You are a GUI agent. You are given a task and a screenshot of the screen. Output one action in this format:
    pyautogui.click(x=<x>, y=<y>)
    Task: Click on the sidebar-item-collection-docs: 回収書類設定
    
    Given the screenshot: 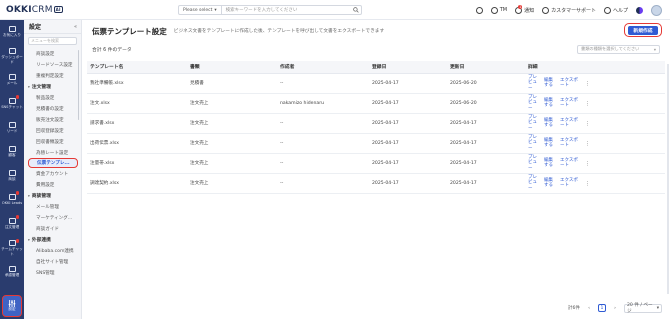 What is the action you would take?
    pyautogui.click(x=52, y=141)
    